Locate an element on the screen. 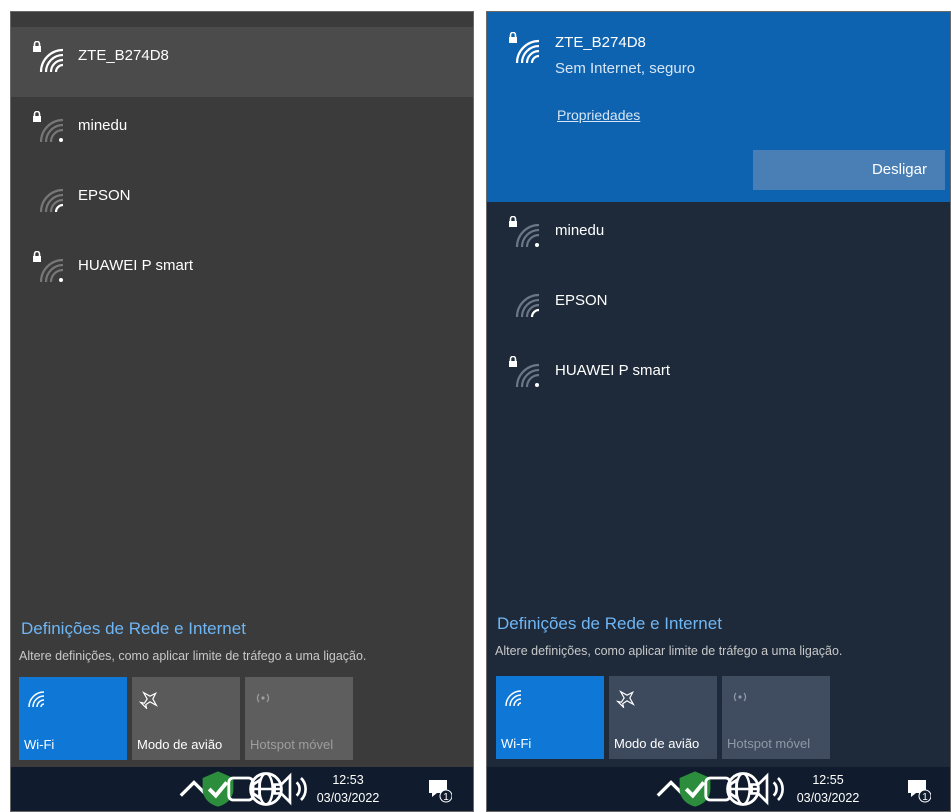 Image resolution: width=951 pixels, height=812 pixels. taskbar: 12:55 03/03/2022 1 is located at coordinates (718, 789).